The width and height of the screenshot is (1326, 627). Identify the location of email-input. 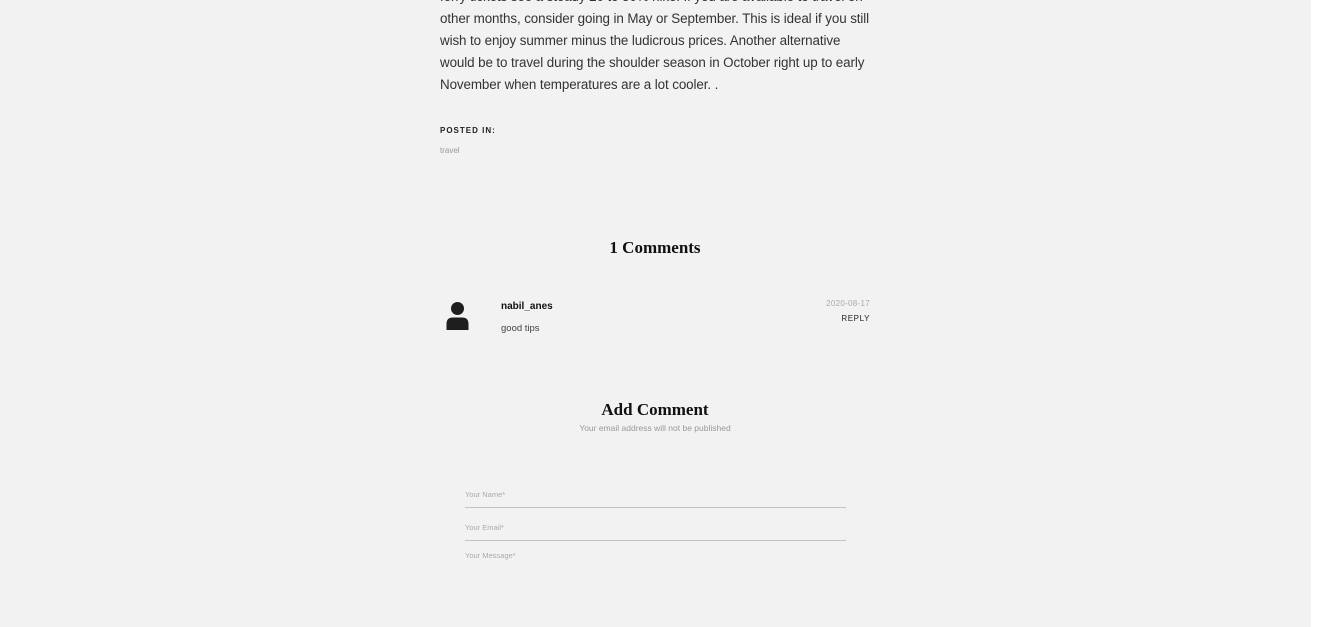
(655, 527).